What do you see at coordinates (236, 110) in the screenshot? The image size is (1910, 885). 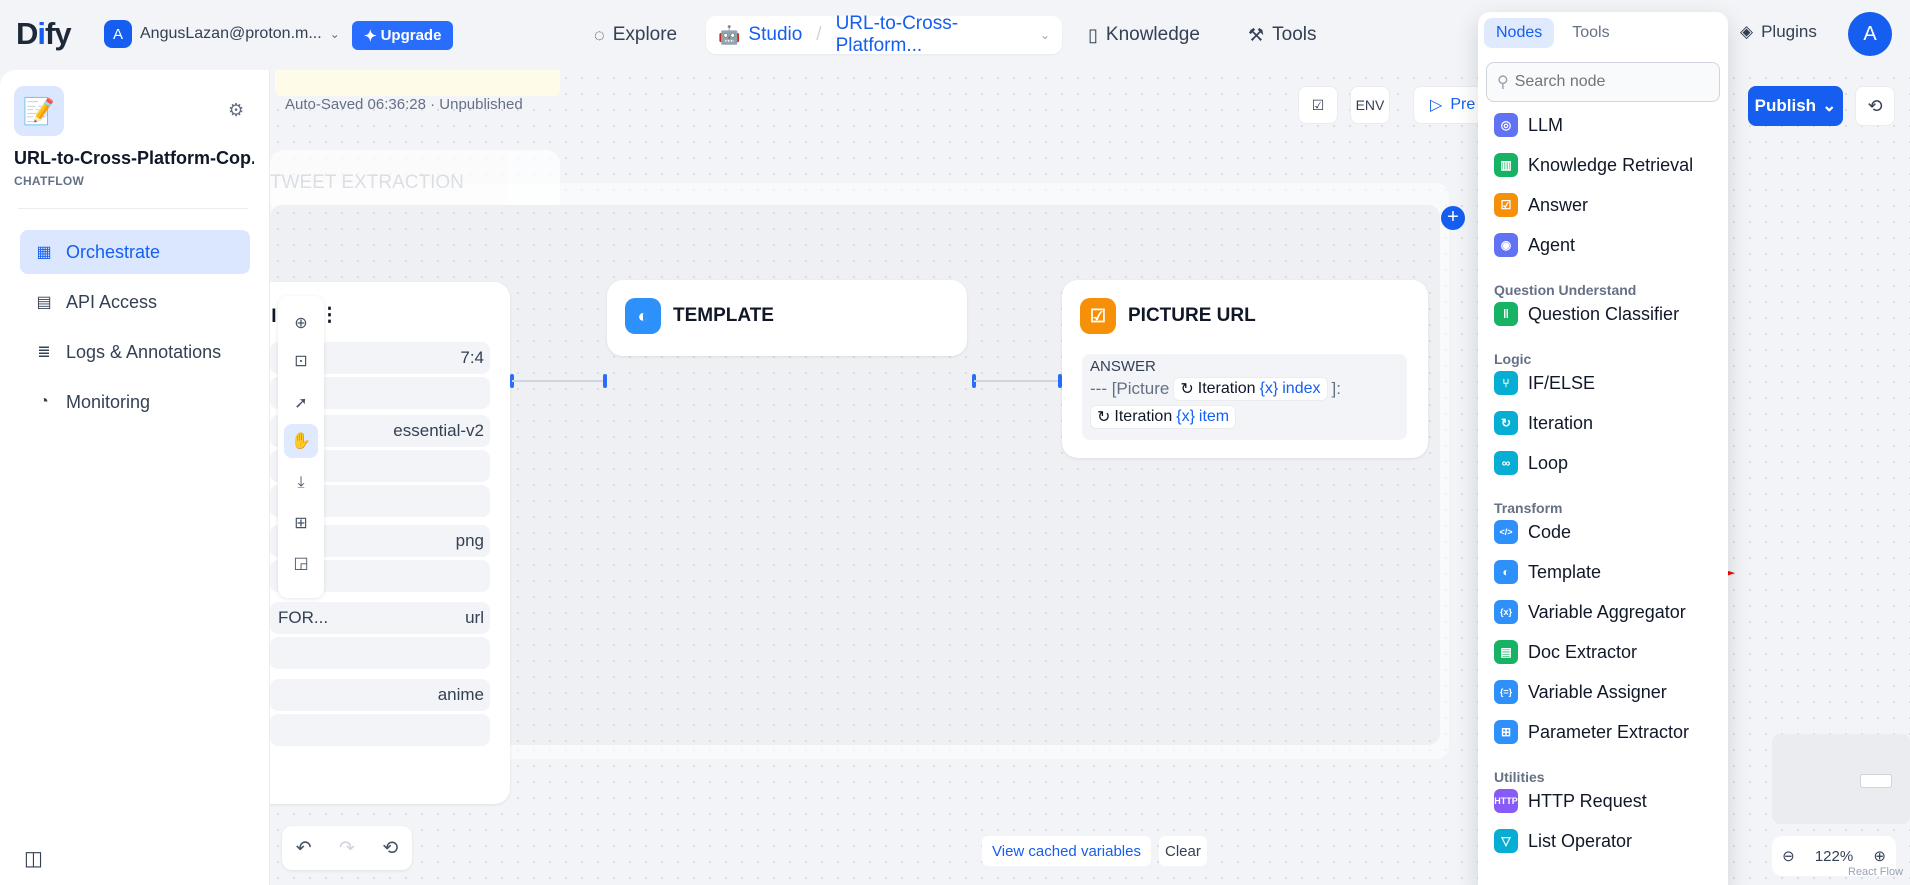 I see `app-settings-icon: ⚙` at bounding box center [236, 110].